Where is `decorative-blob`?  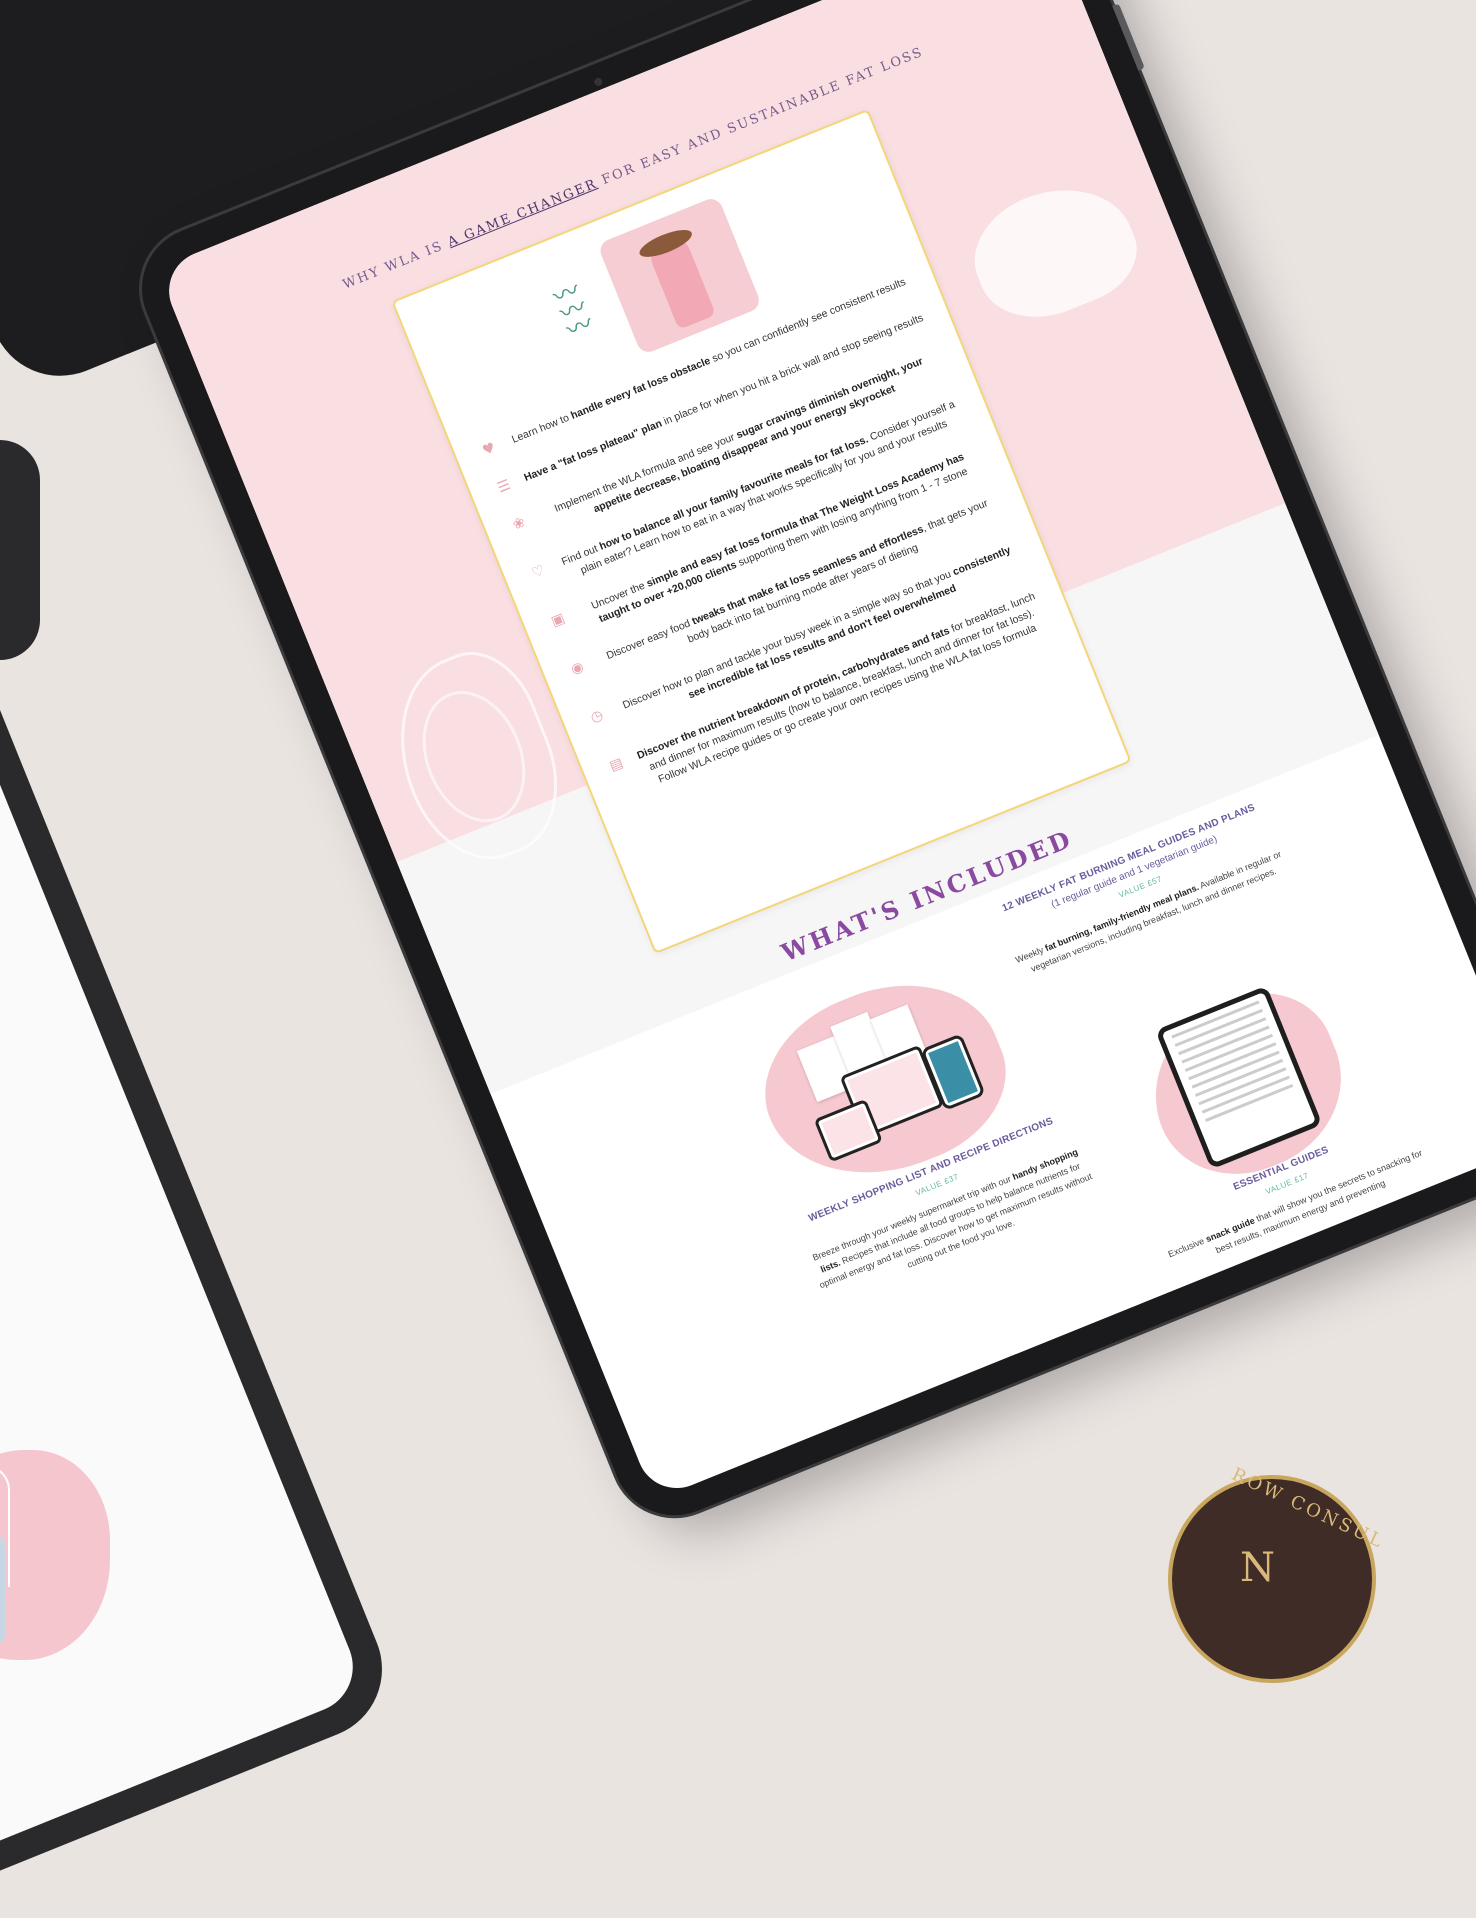
decorative-blob is located at coordinates (1153, 1413).